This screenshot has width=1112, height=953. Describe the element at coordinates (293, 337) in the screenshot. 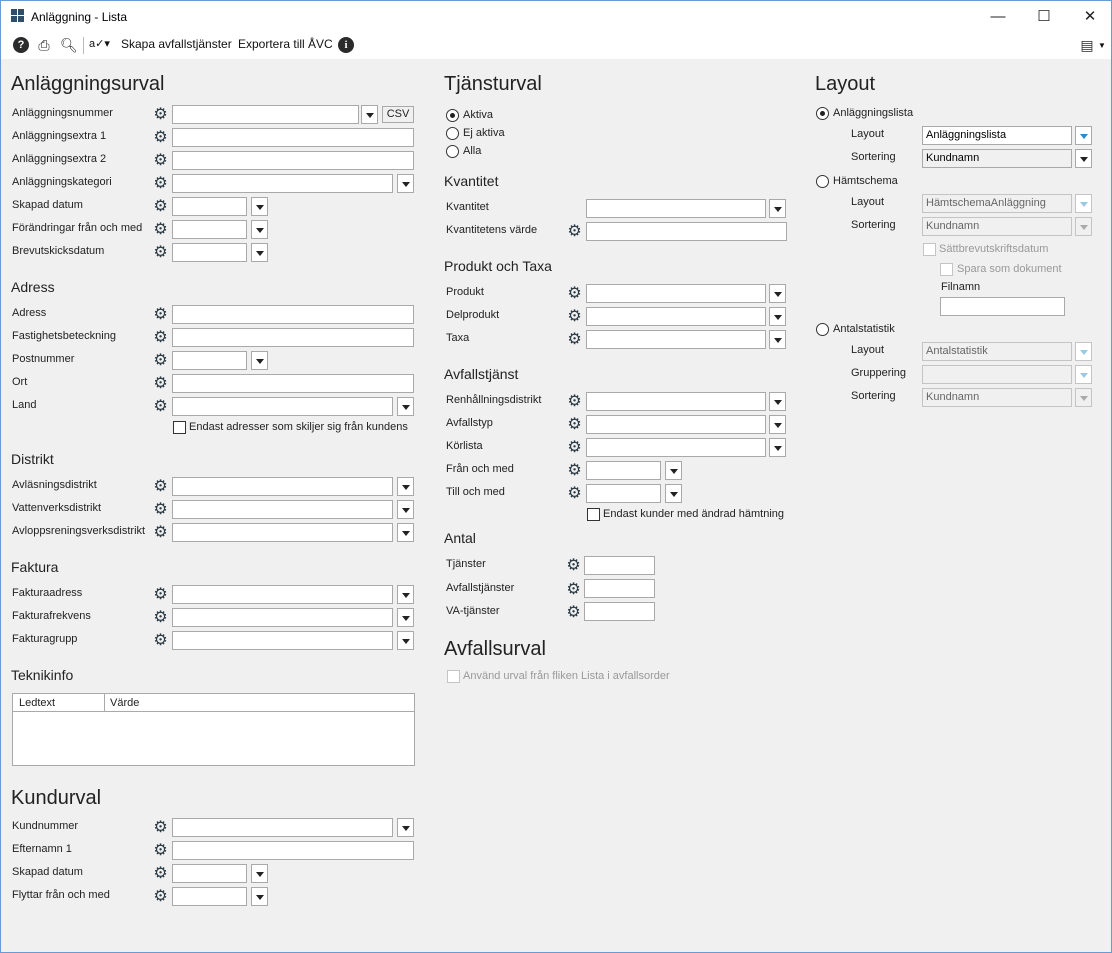

I see `fastighetsbeteckning-input` at that location.